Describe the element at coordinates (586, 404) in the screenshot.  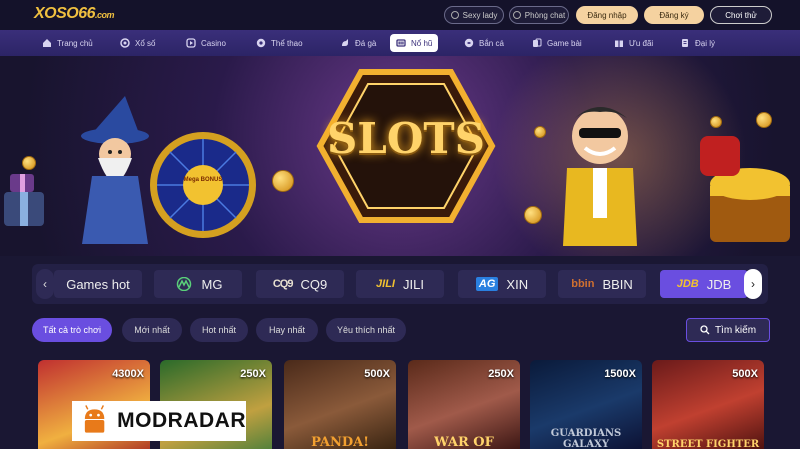
I see `game-card: 1500X GUARDIANS GALAXY` at that location.